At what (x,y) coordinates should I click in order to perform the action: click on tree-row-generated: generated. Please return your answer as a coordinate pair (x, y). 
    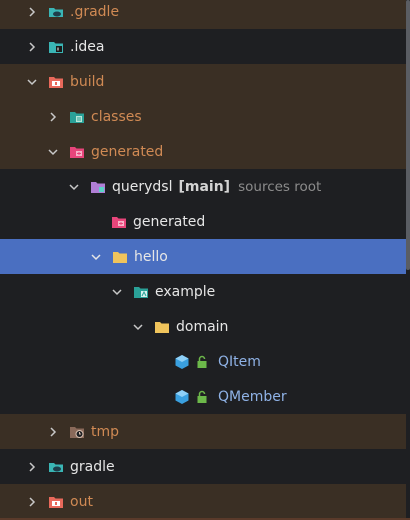
    Looking at the image, I should click on (203, 151).